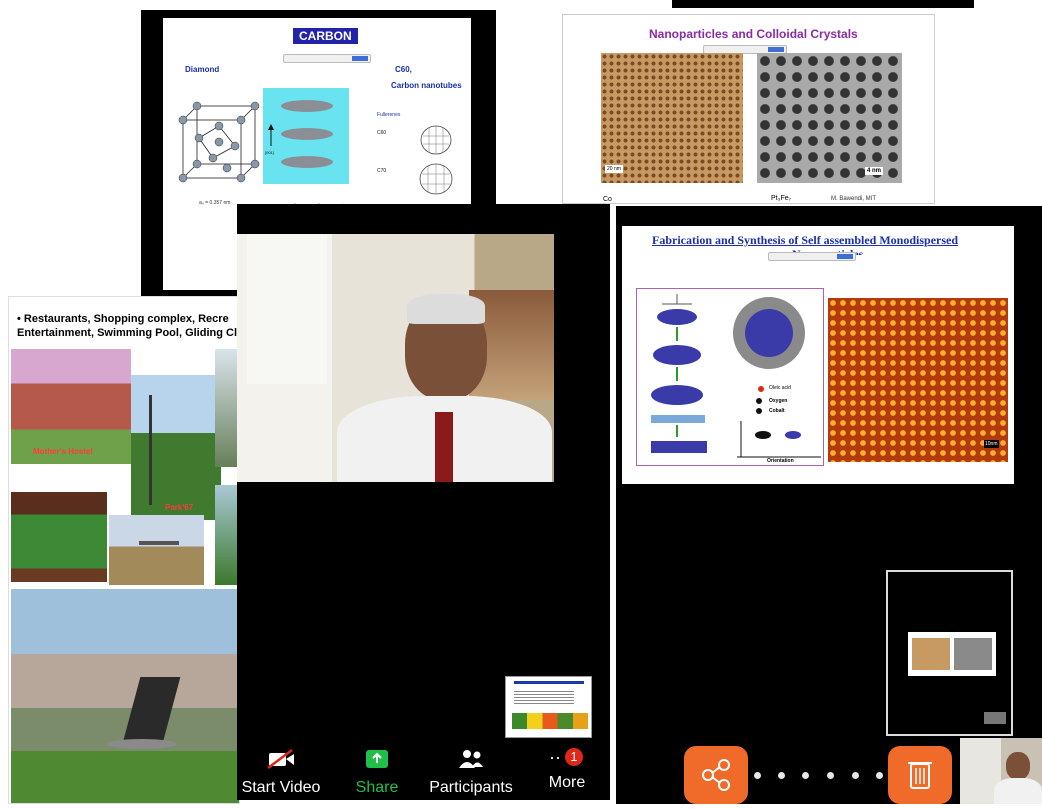 Image resolution: width=1042 pixels, height=809 pixels. Describe the element at coordinates (269, 152) in the screenshot. I see `axis-arrow-label: [001]` at that location.